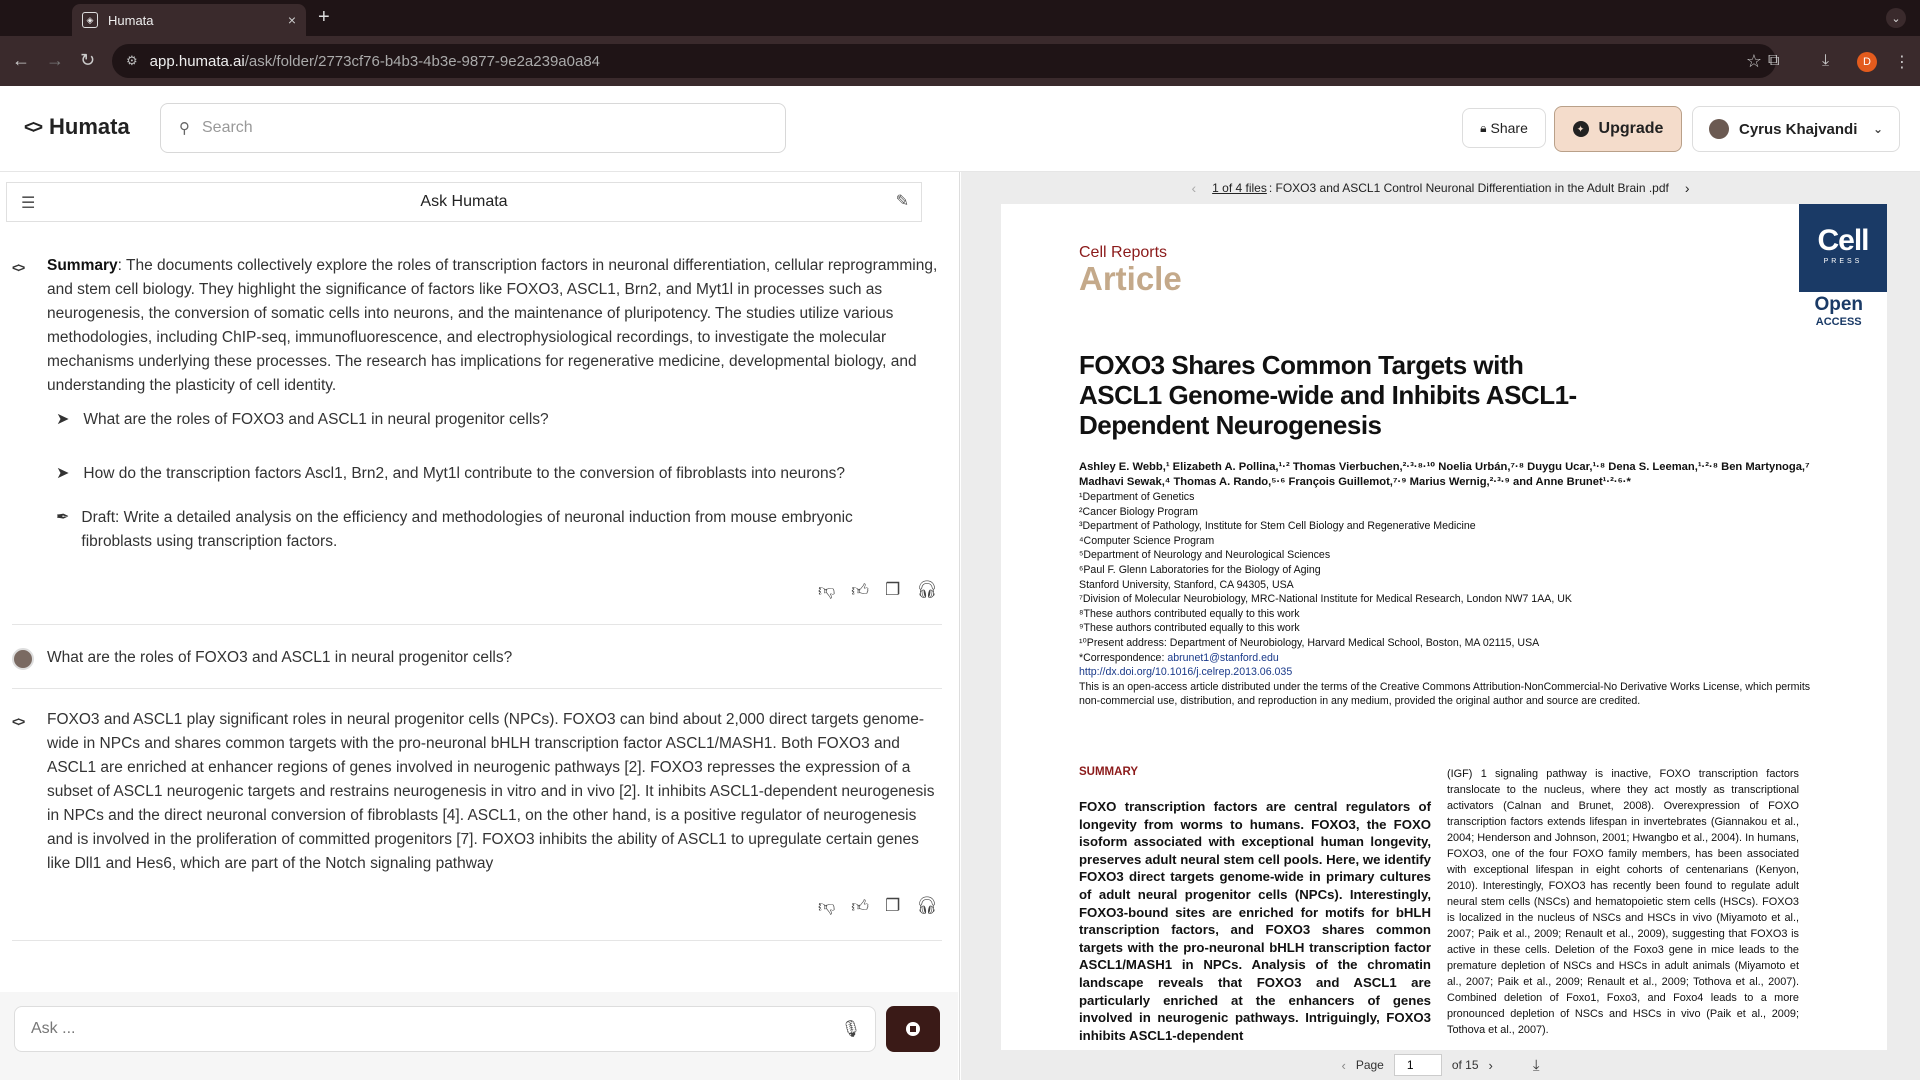  I want to click on browser-tab-bar: ◈ Humata × + ⌄, so click(960, 18).